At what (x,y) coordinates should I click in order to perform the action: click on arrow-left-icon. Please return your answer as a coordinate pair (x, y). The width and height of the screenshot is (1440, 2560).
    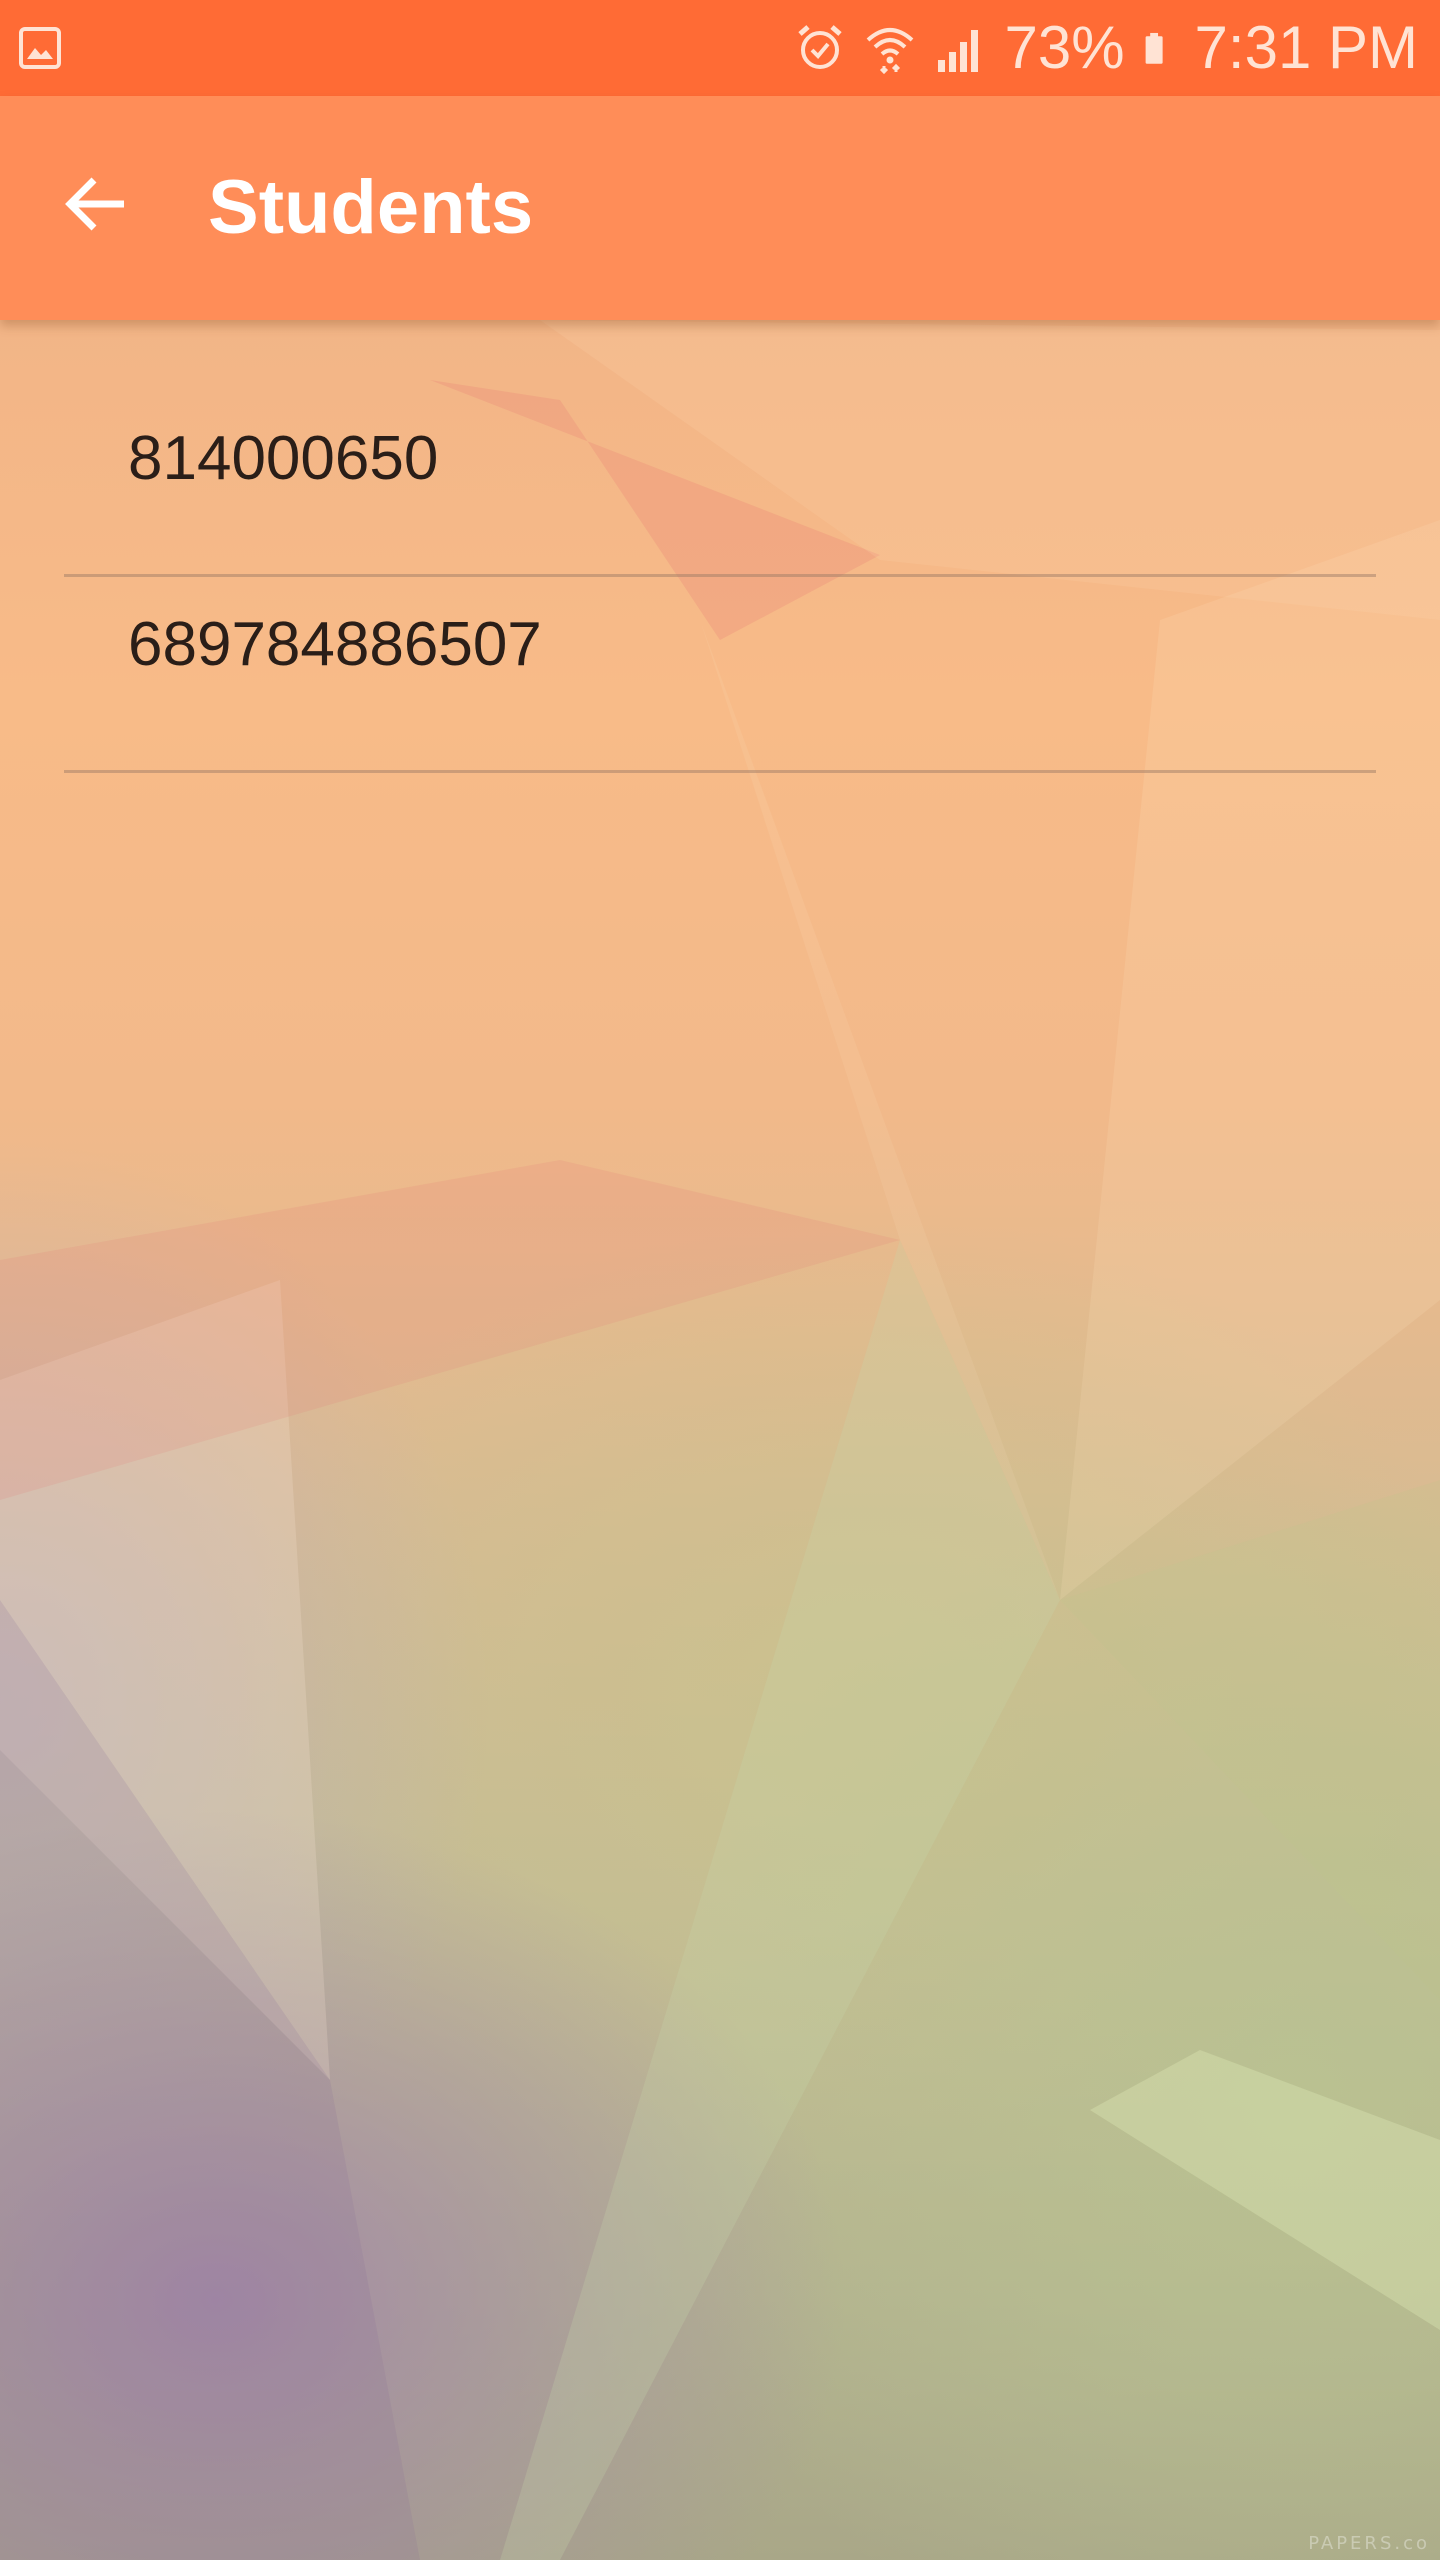
    Looking at the image, I should click on (94, 204).